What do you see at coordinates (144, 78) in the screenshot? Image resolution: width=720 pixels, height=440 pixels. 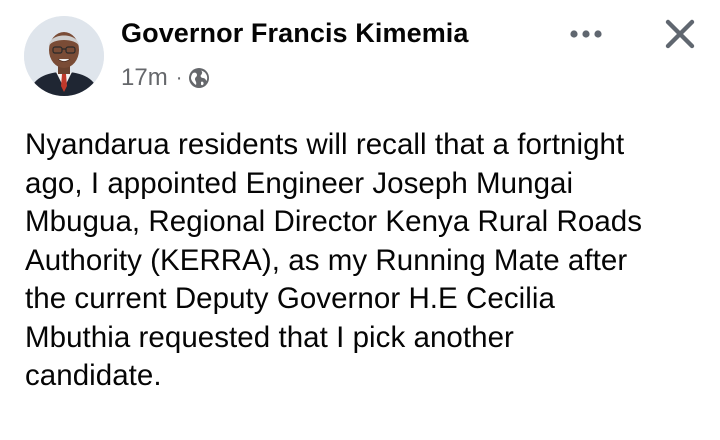 I see `post-timestamp: 17m` at bounding box center [144, 78].